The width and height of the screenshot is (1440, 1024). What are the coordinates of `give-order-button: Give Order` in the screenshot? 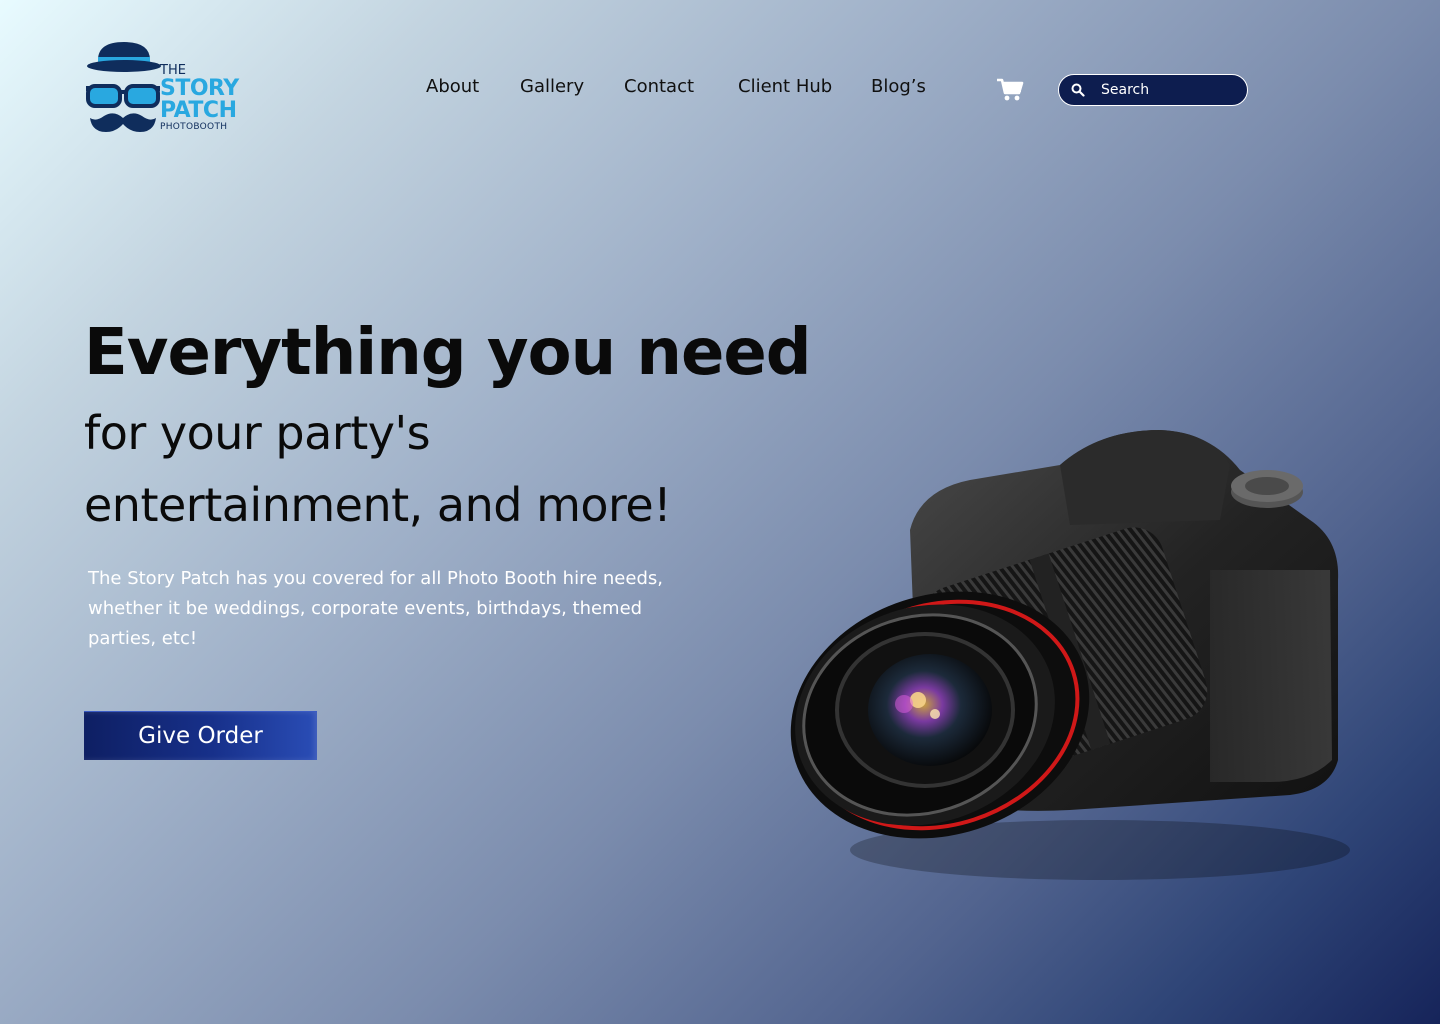 It's located at (200, 735).